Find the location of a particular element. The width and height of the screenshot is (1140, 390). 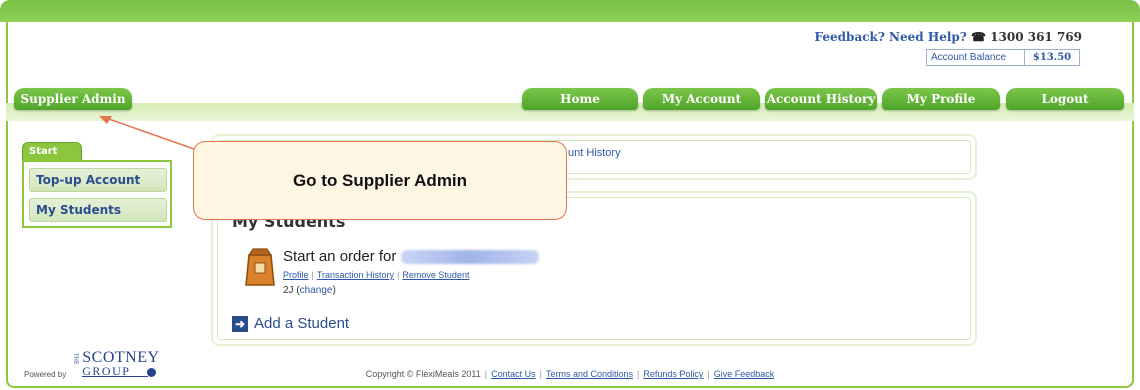

account-history-link: unt History is located at coordinates (594, 153).